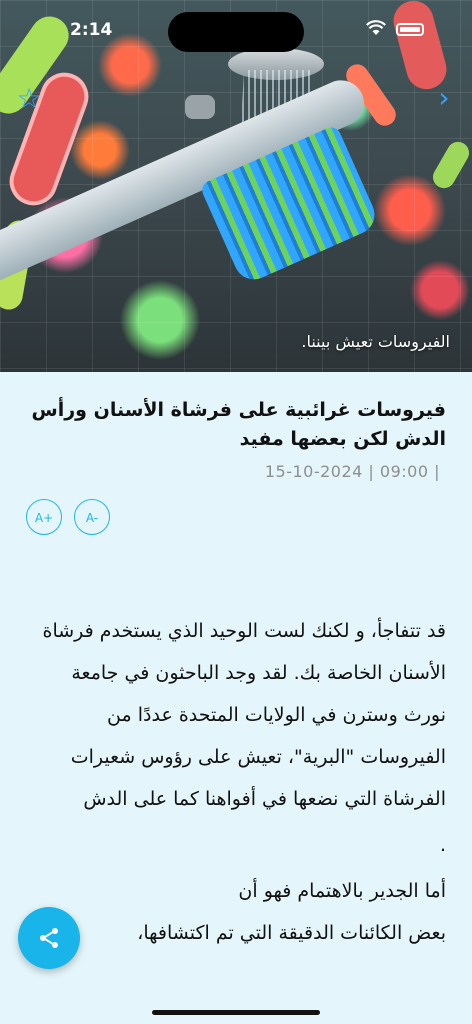  What do you see at coordinates (376, 30) in the screenshot?
I see `wifi-icon` at bounding box center [376, 30].